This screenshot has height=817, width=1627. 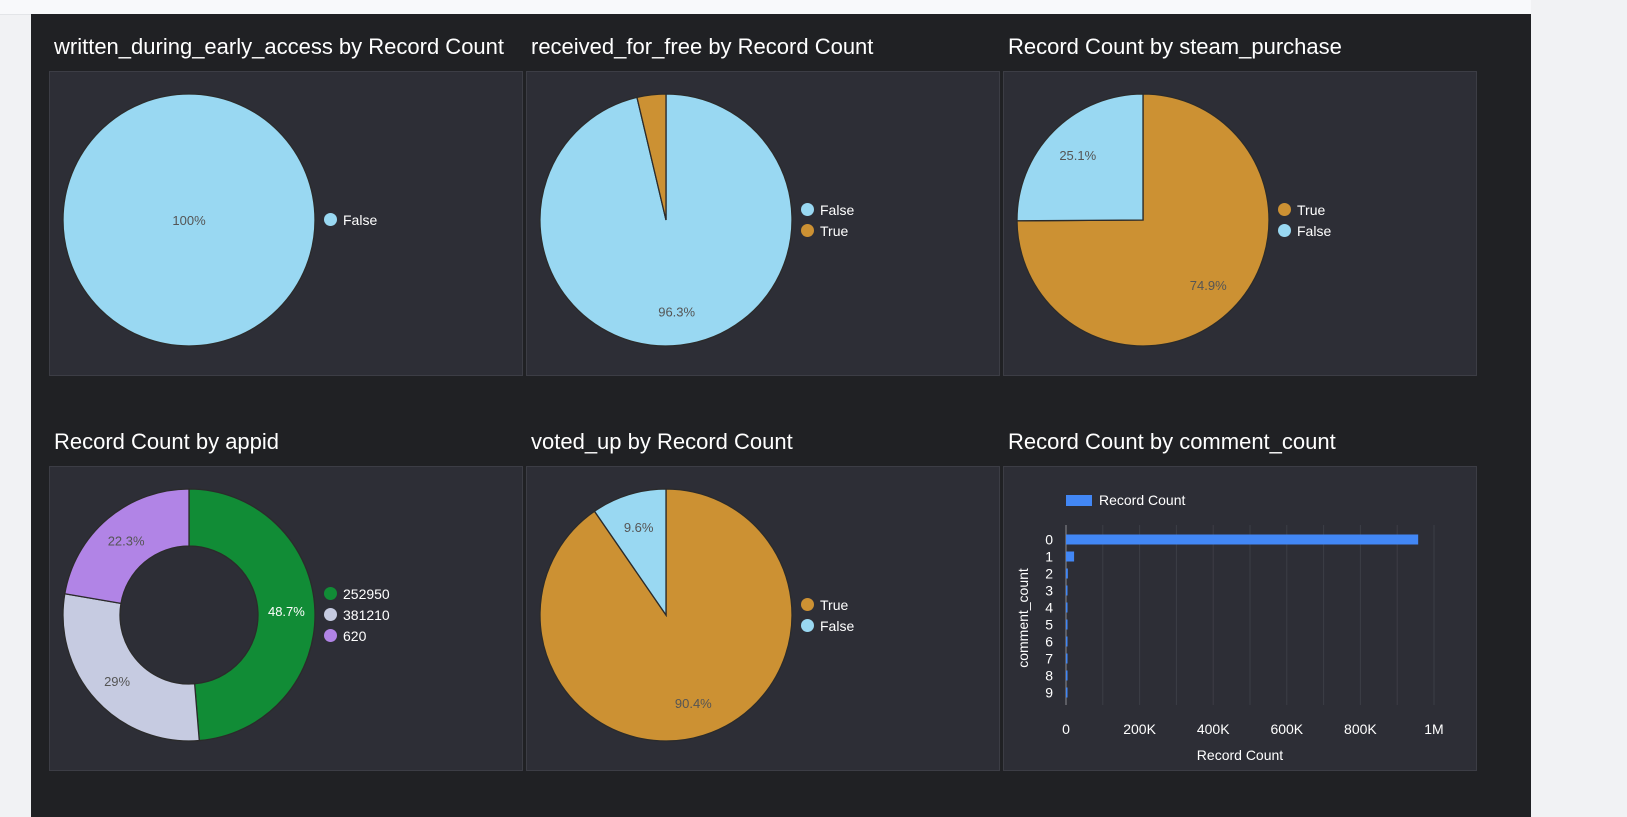 I want to click on slice-label: 29%, so click(x=117, y=681).